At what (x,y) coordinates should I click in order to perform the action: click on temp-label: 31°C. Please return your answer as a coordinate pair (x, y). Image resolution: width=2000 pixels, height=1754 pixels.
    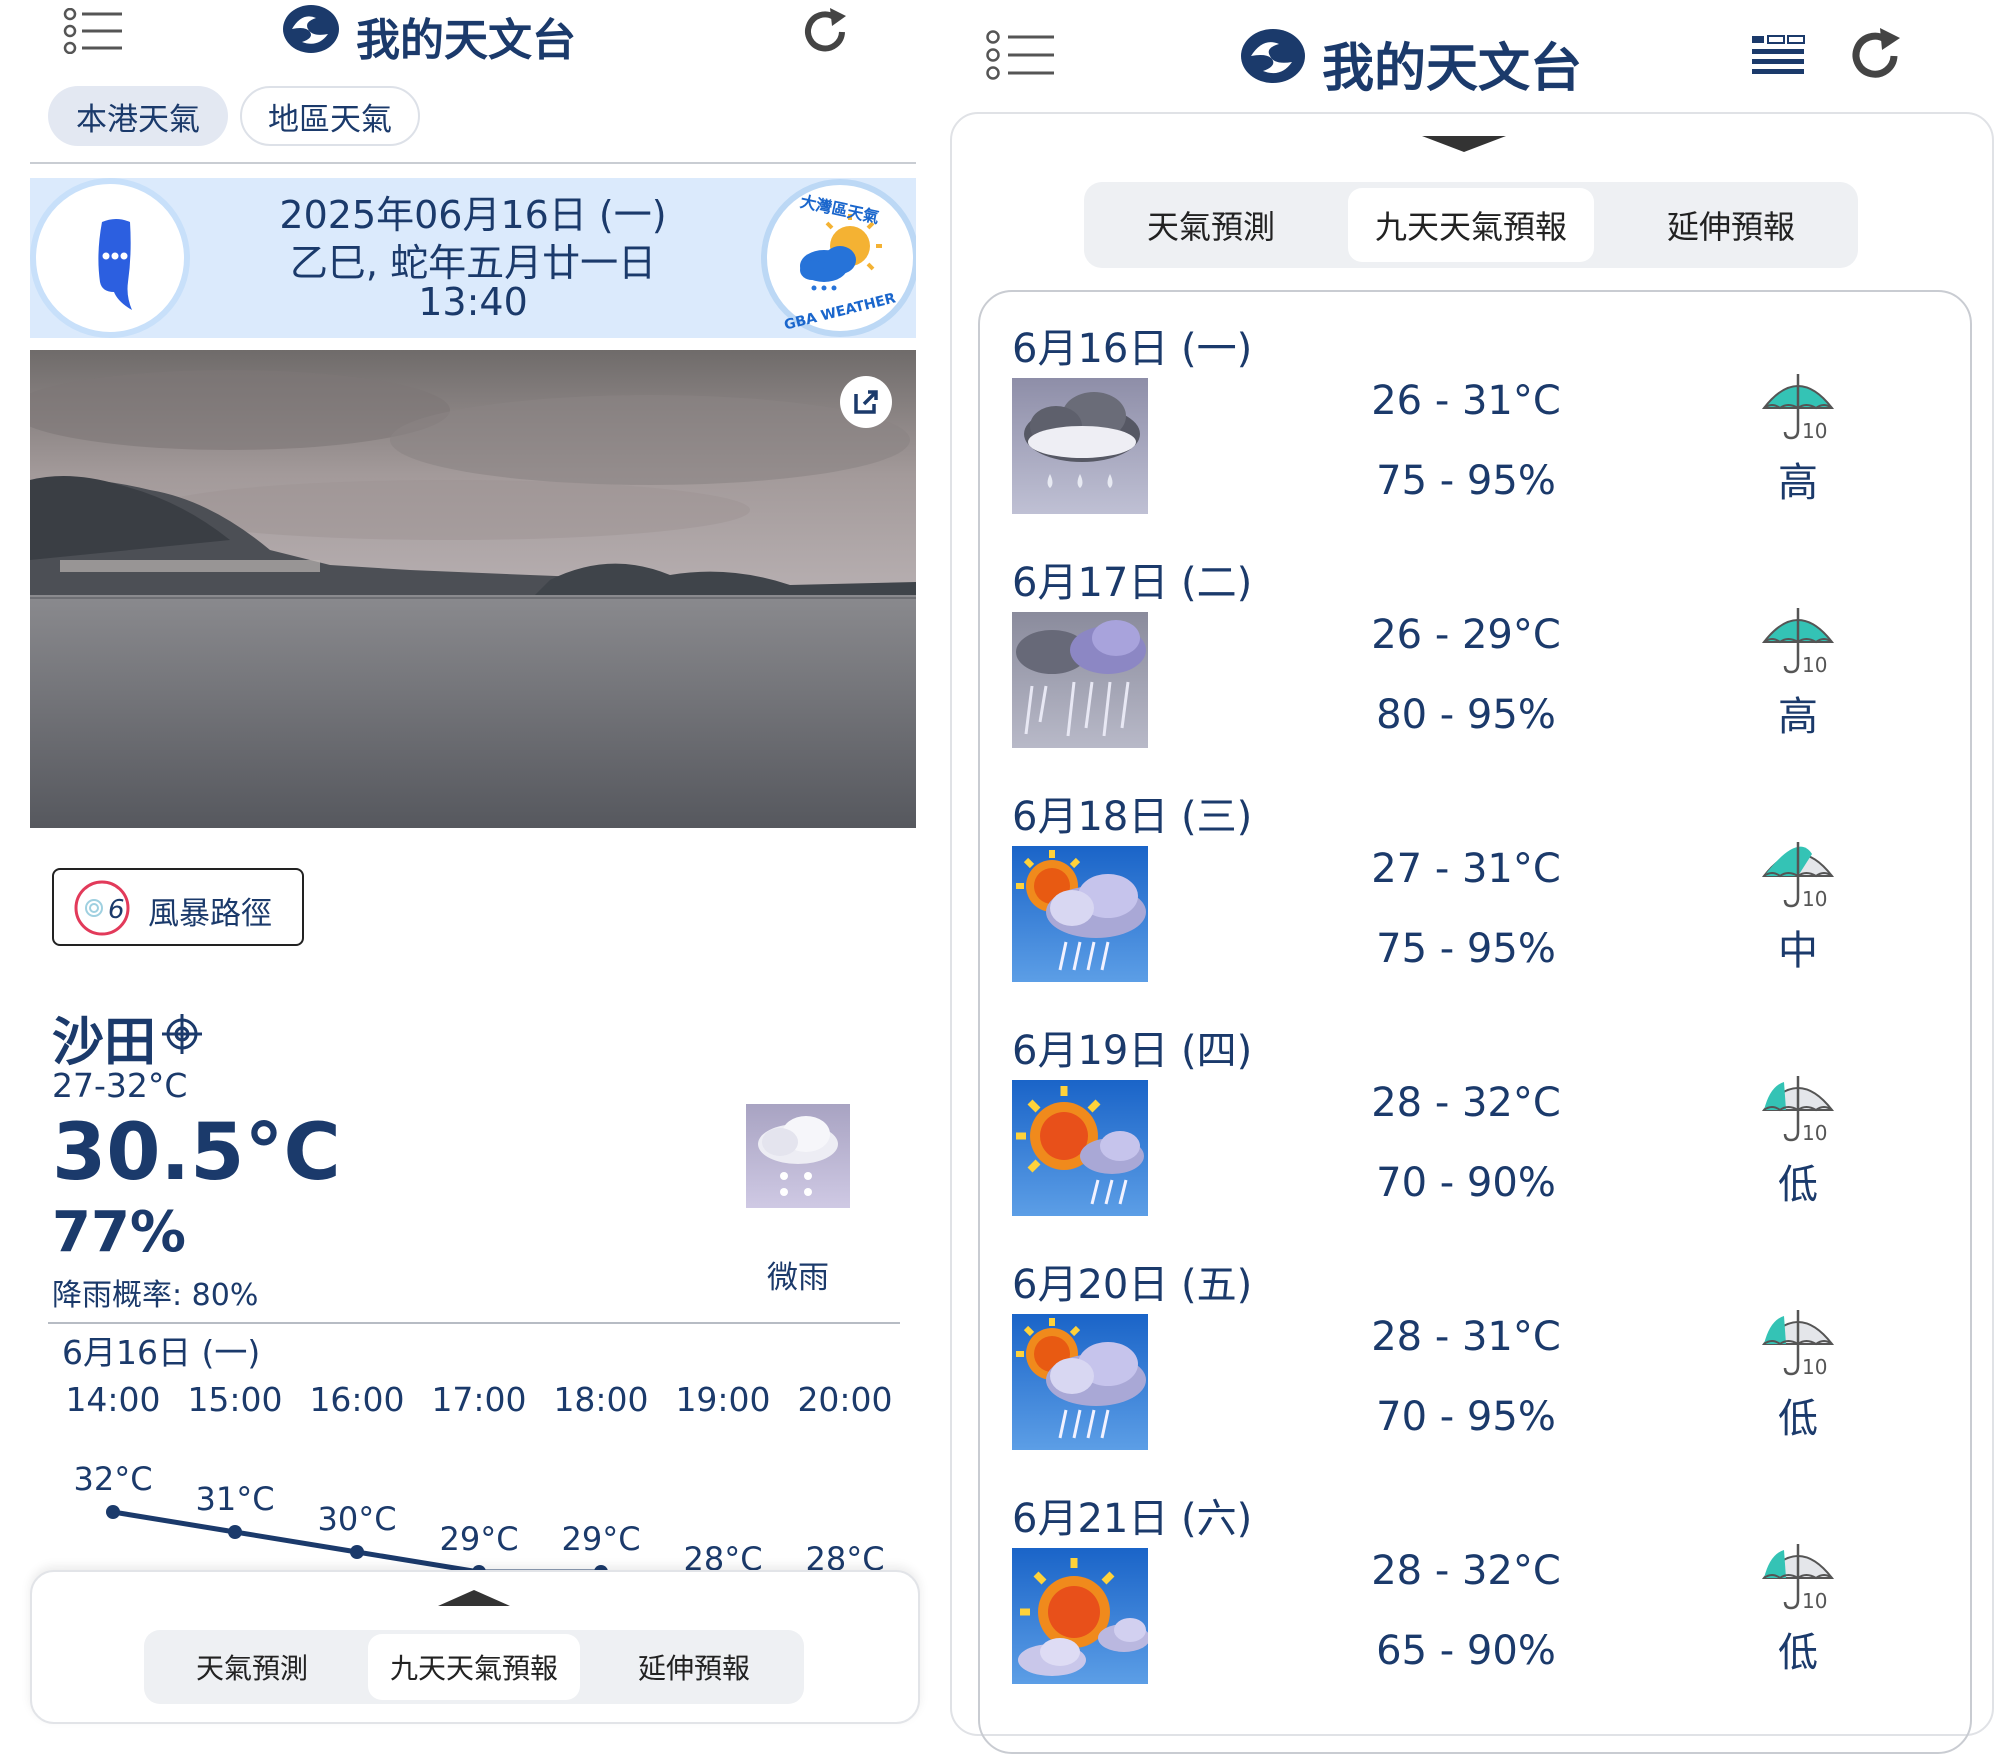
    Looking at the image, I should click on (234, 1499).